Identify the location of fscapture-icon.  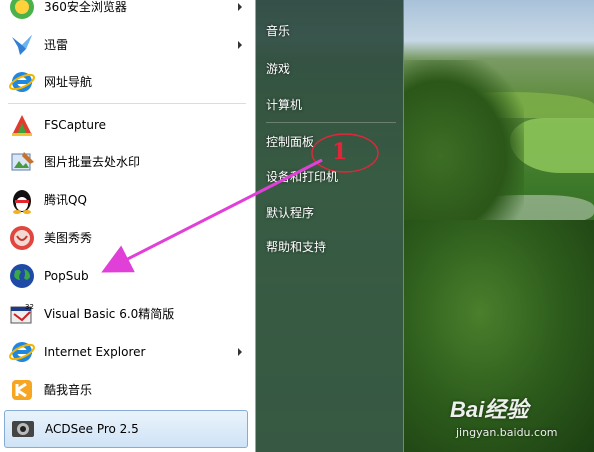
(22, 125).